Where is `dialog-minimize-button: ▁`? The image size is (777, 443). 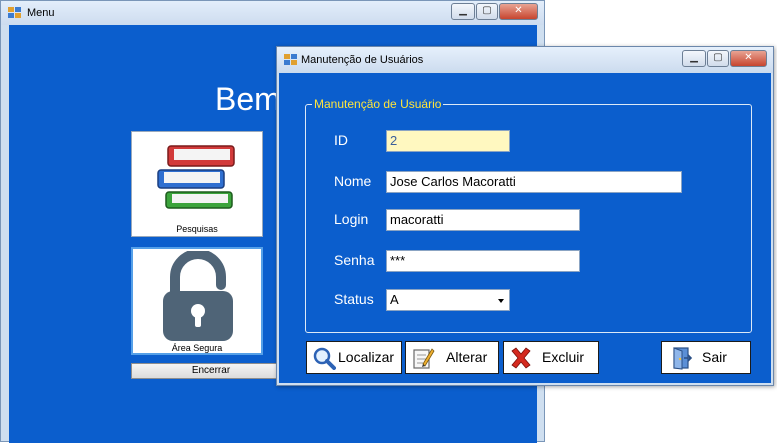
dialog-minimize-button: ▁ is located at coordinates (694, 58).